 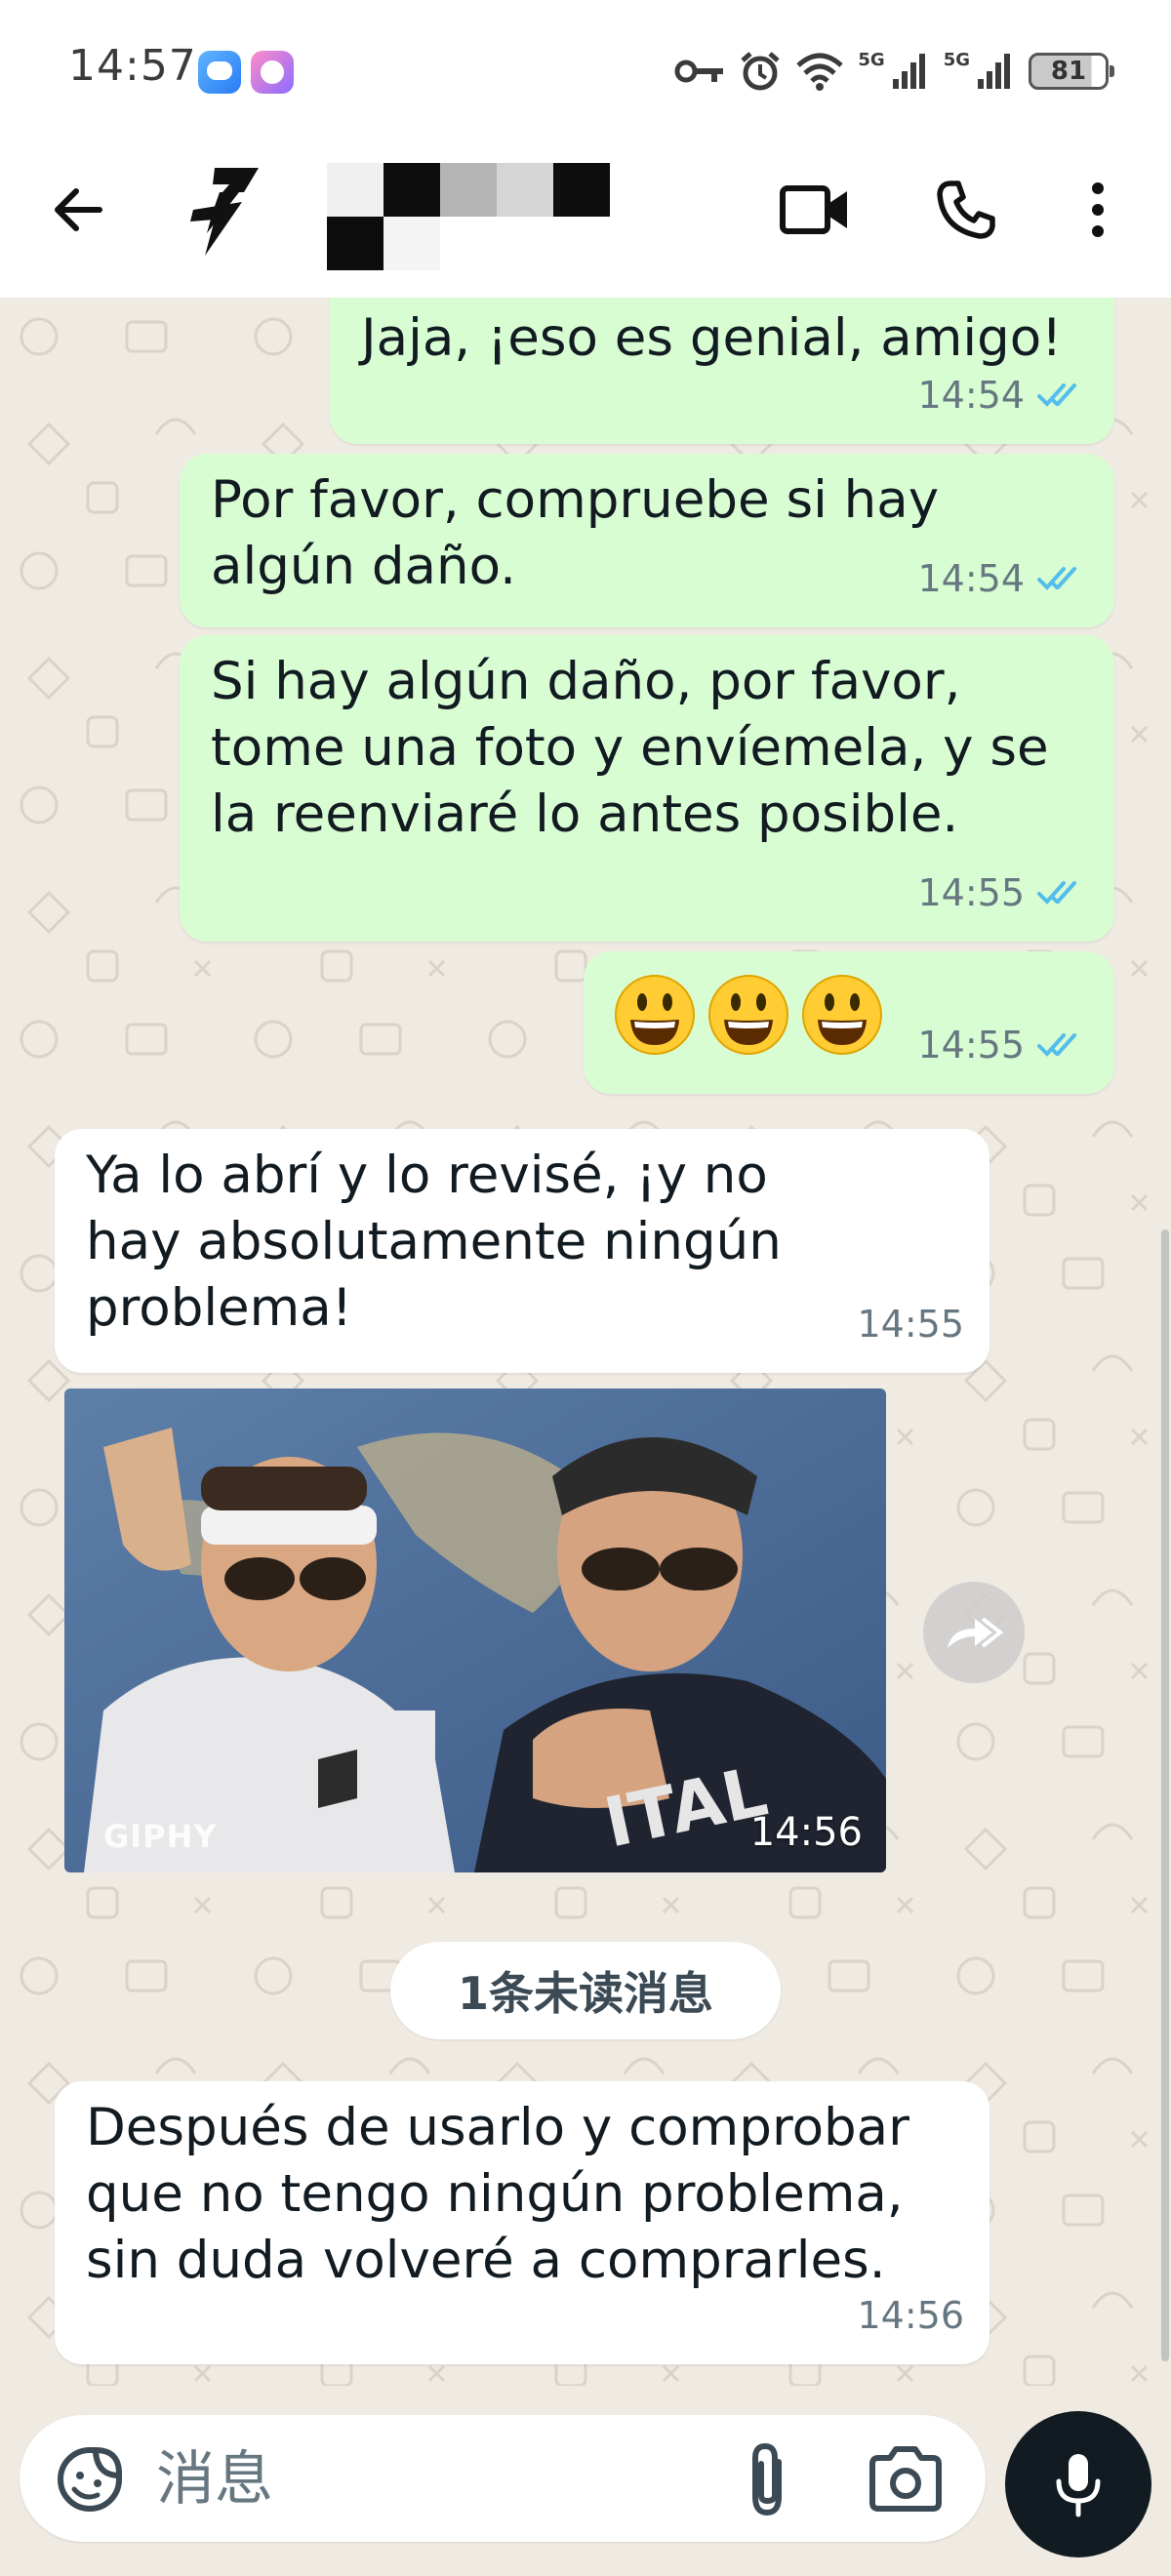 What do you see at coordinates (132, 66) in the screenshot?
I see `status-time: 14:57` at bounding box center [132, 66].